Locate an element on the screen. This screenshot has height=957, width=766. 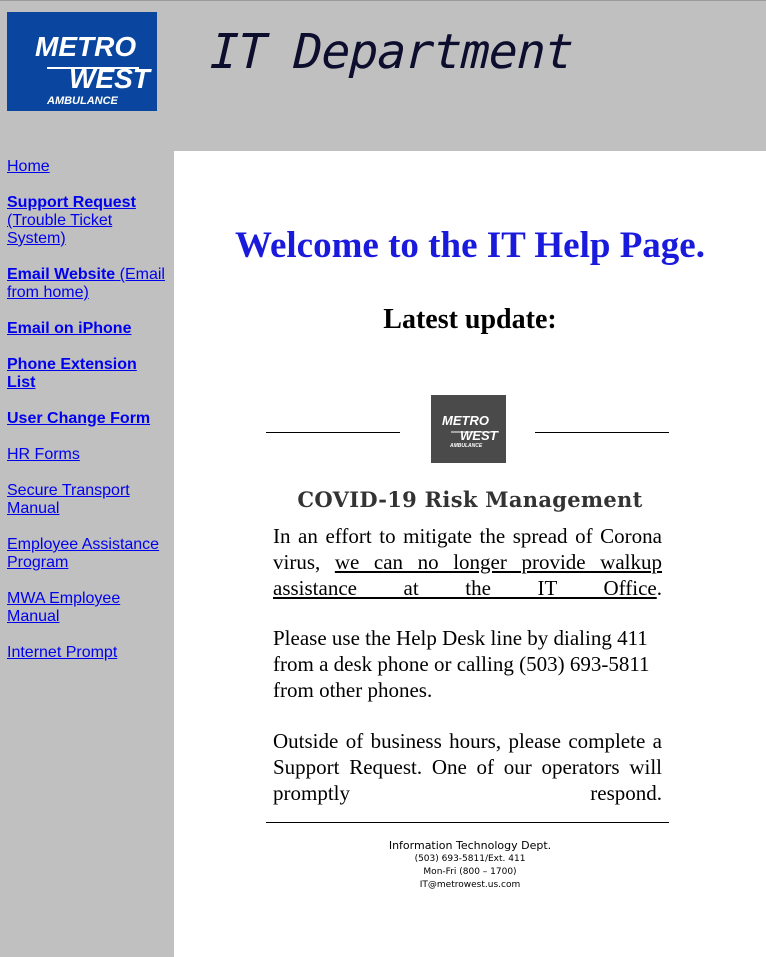
latest-update-heading: Latest update: is located at coordinates (470, 319).